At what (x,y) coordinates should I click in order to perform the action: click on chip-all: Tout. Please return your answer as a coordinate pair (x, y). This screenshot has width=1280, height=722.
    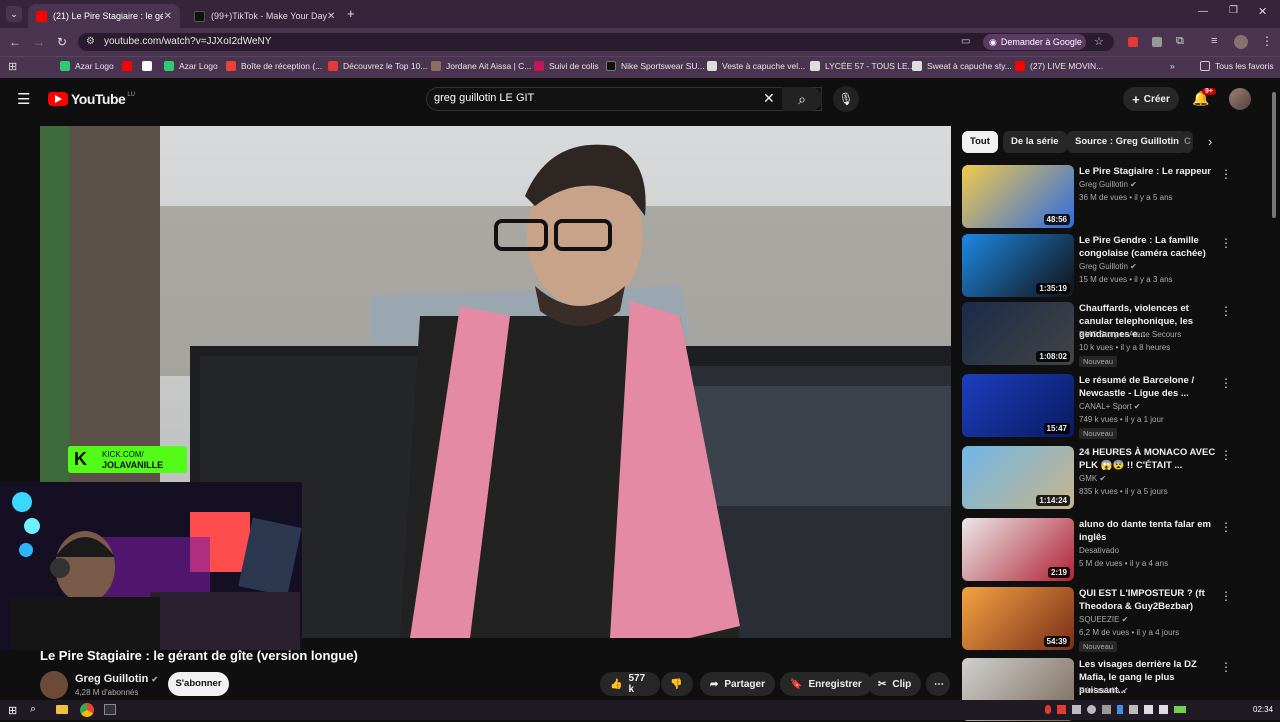
    Looking at the image, I should click on (980, 142).